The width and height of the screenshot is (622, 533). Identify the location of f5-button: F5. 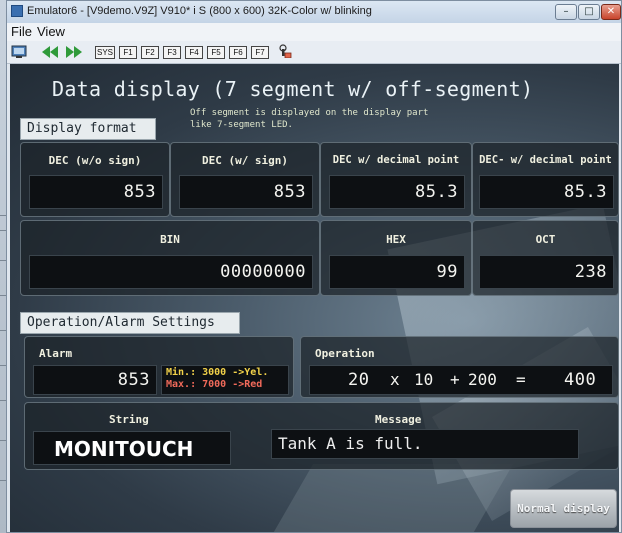
(216, 52).